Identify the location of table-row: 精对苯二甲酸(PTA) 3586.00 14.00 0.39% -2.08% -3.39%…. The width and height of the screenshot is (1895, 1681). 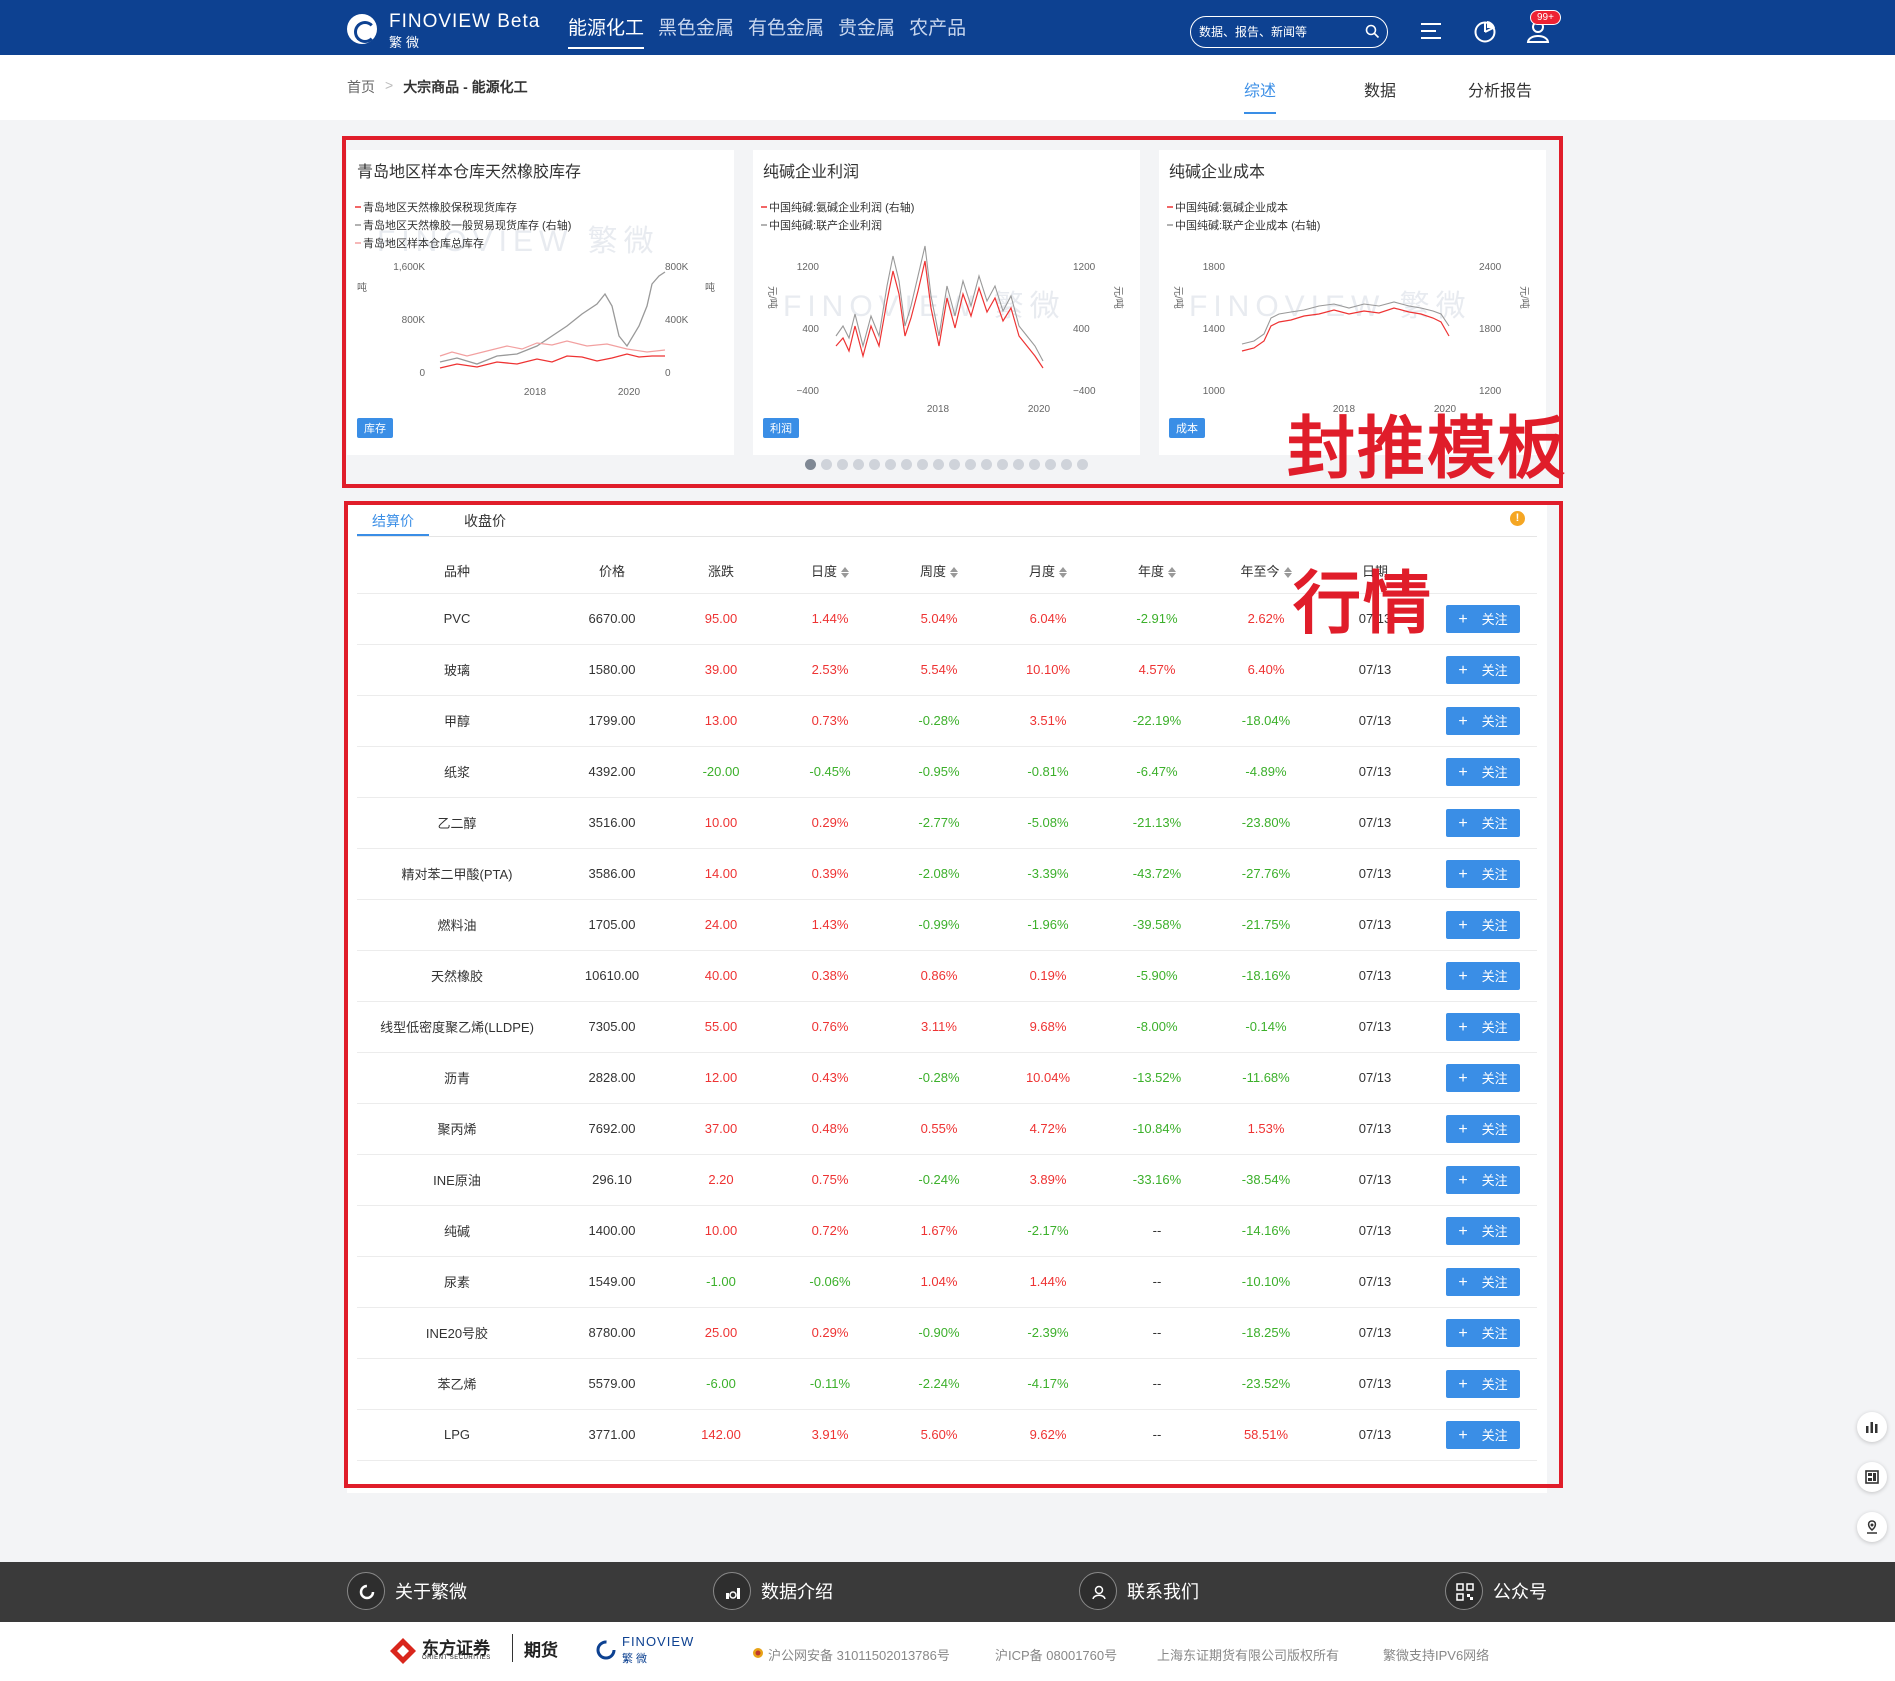
(947, 874).